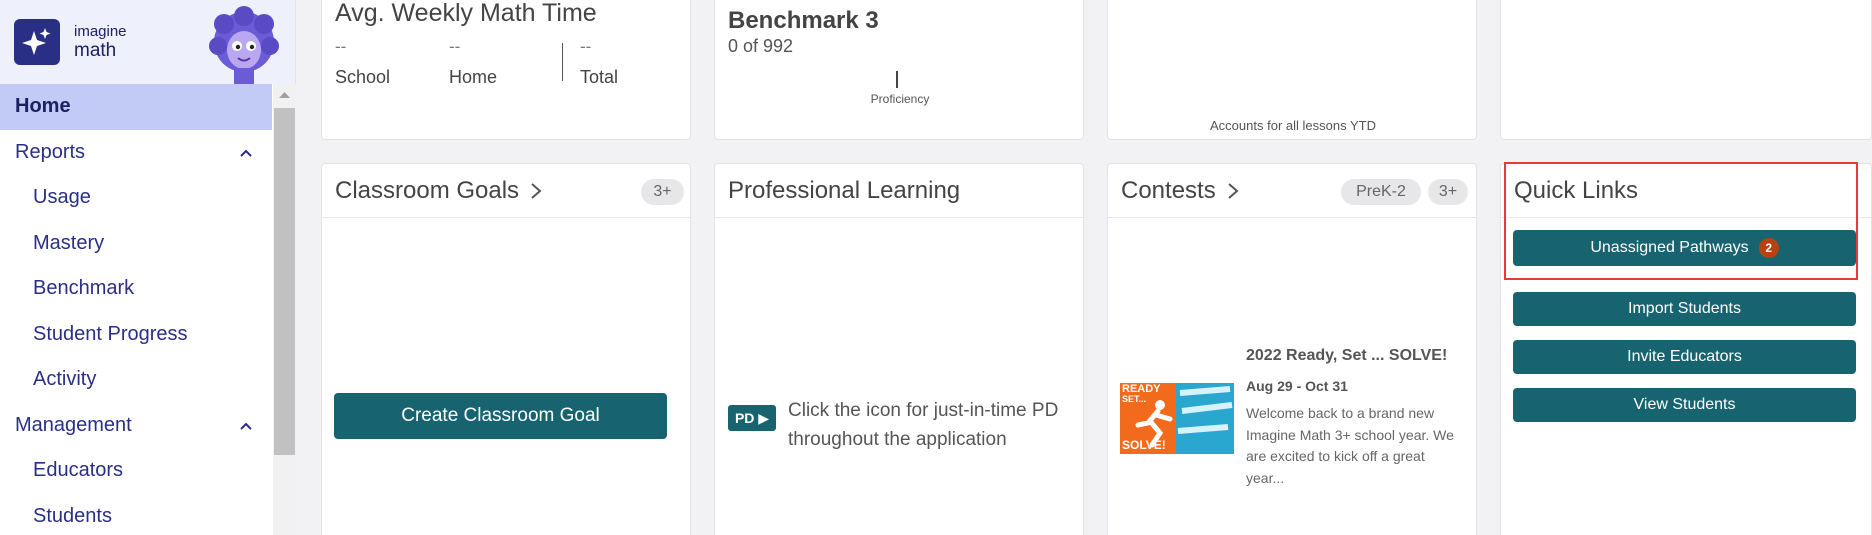 The width and height of the screenshot is (1872, 535). What do you see at coordinates (100, 31) in the screenshot?
I see `brand-line1: imagine` at bounding box center [100, 31].